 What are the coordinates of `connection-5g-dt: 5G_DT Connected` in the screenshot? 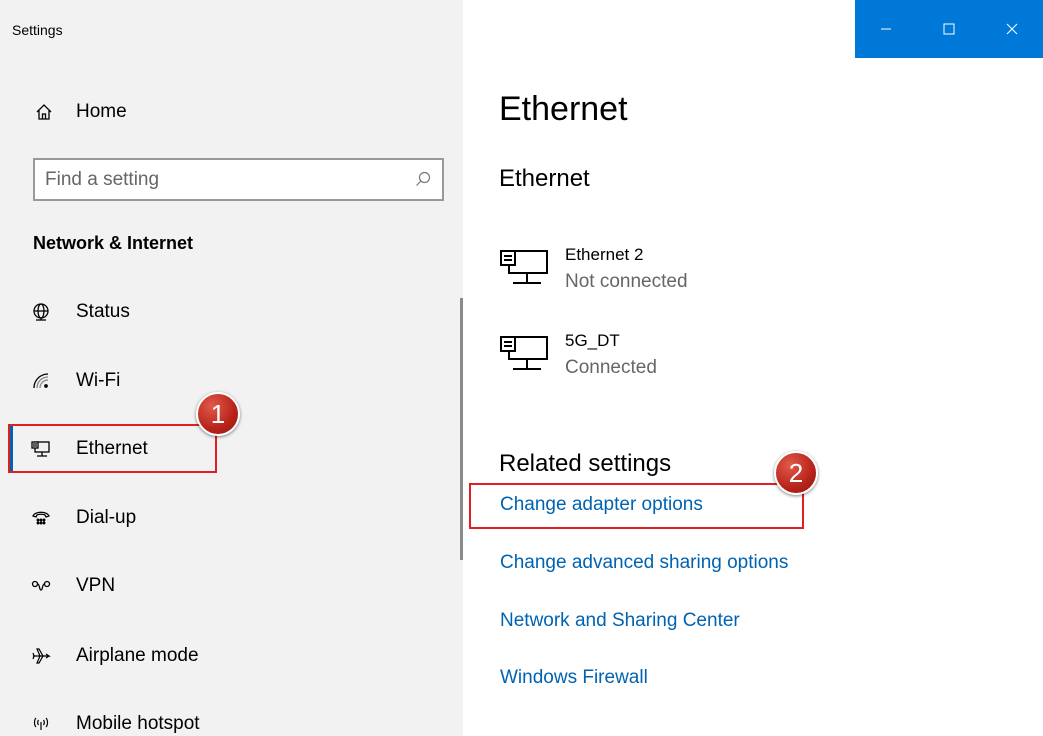 It's located at (699, 361).